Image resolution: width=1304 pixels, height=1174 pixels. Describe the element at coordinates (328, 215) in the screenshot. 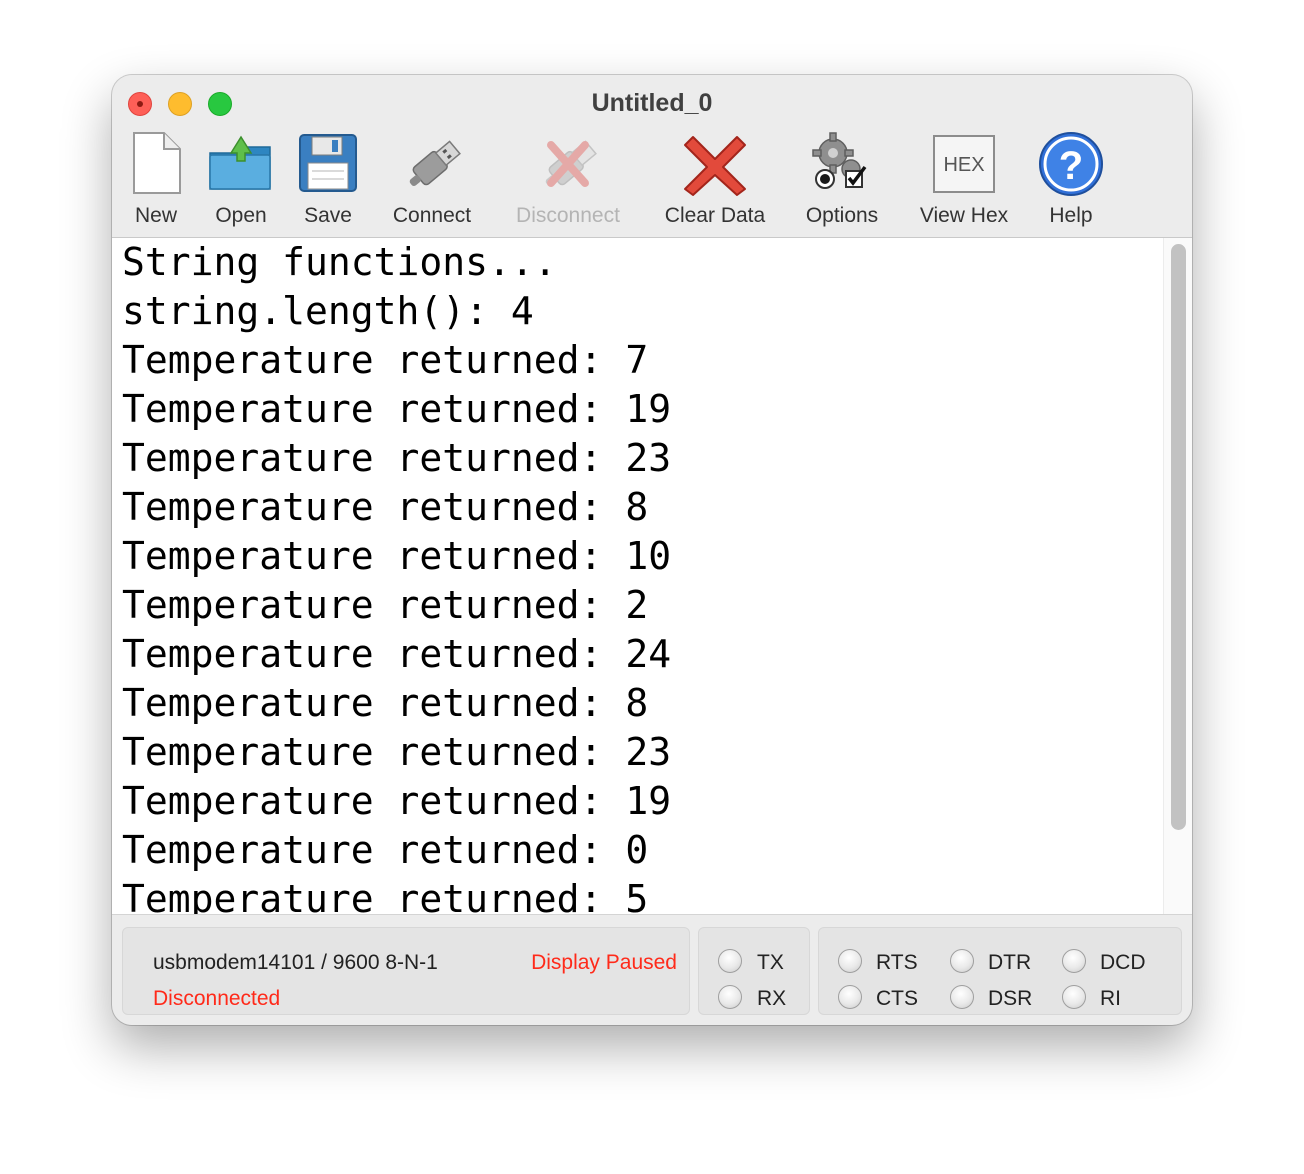

I see `save-label: Save` at that location.